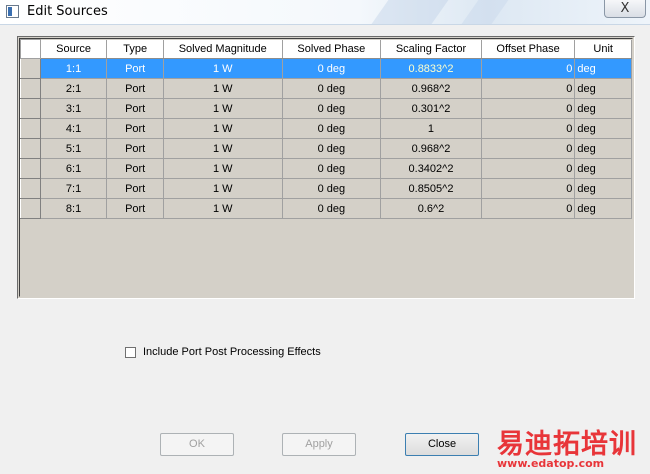  Describe the element at coordinates (325, 12) in the screenshot. I see `title-bar: Edit Sources X` at that location.